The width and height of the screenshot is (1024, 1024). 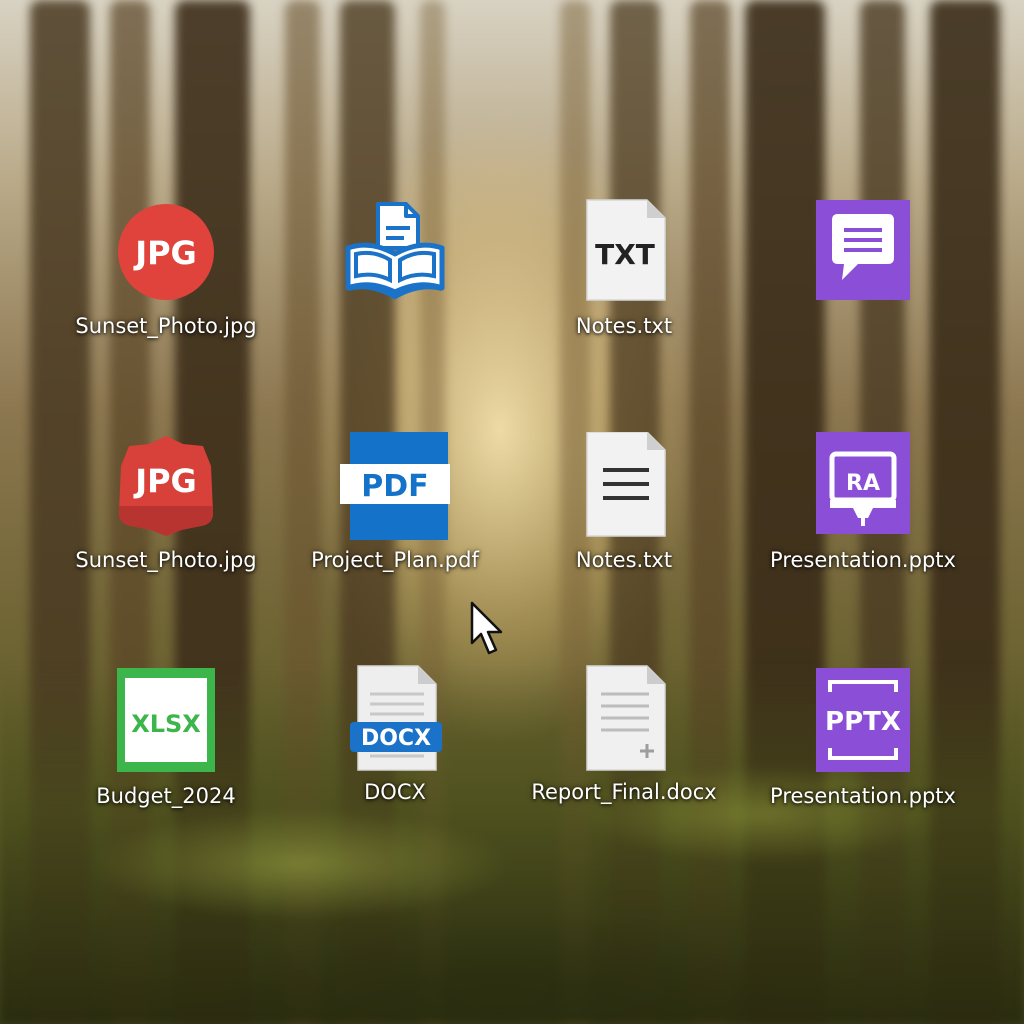 I want to click on desktop-icon-report-final: Report_Final.docx, so click(x=624, y=744).